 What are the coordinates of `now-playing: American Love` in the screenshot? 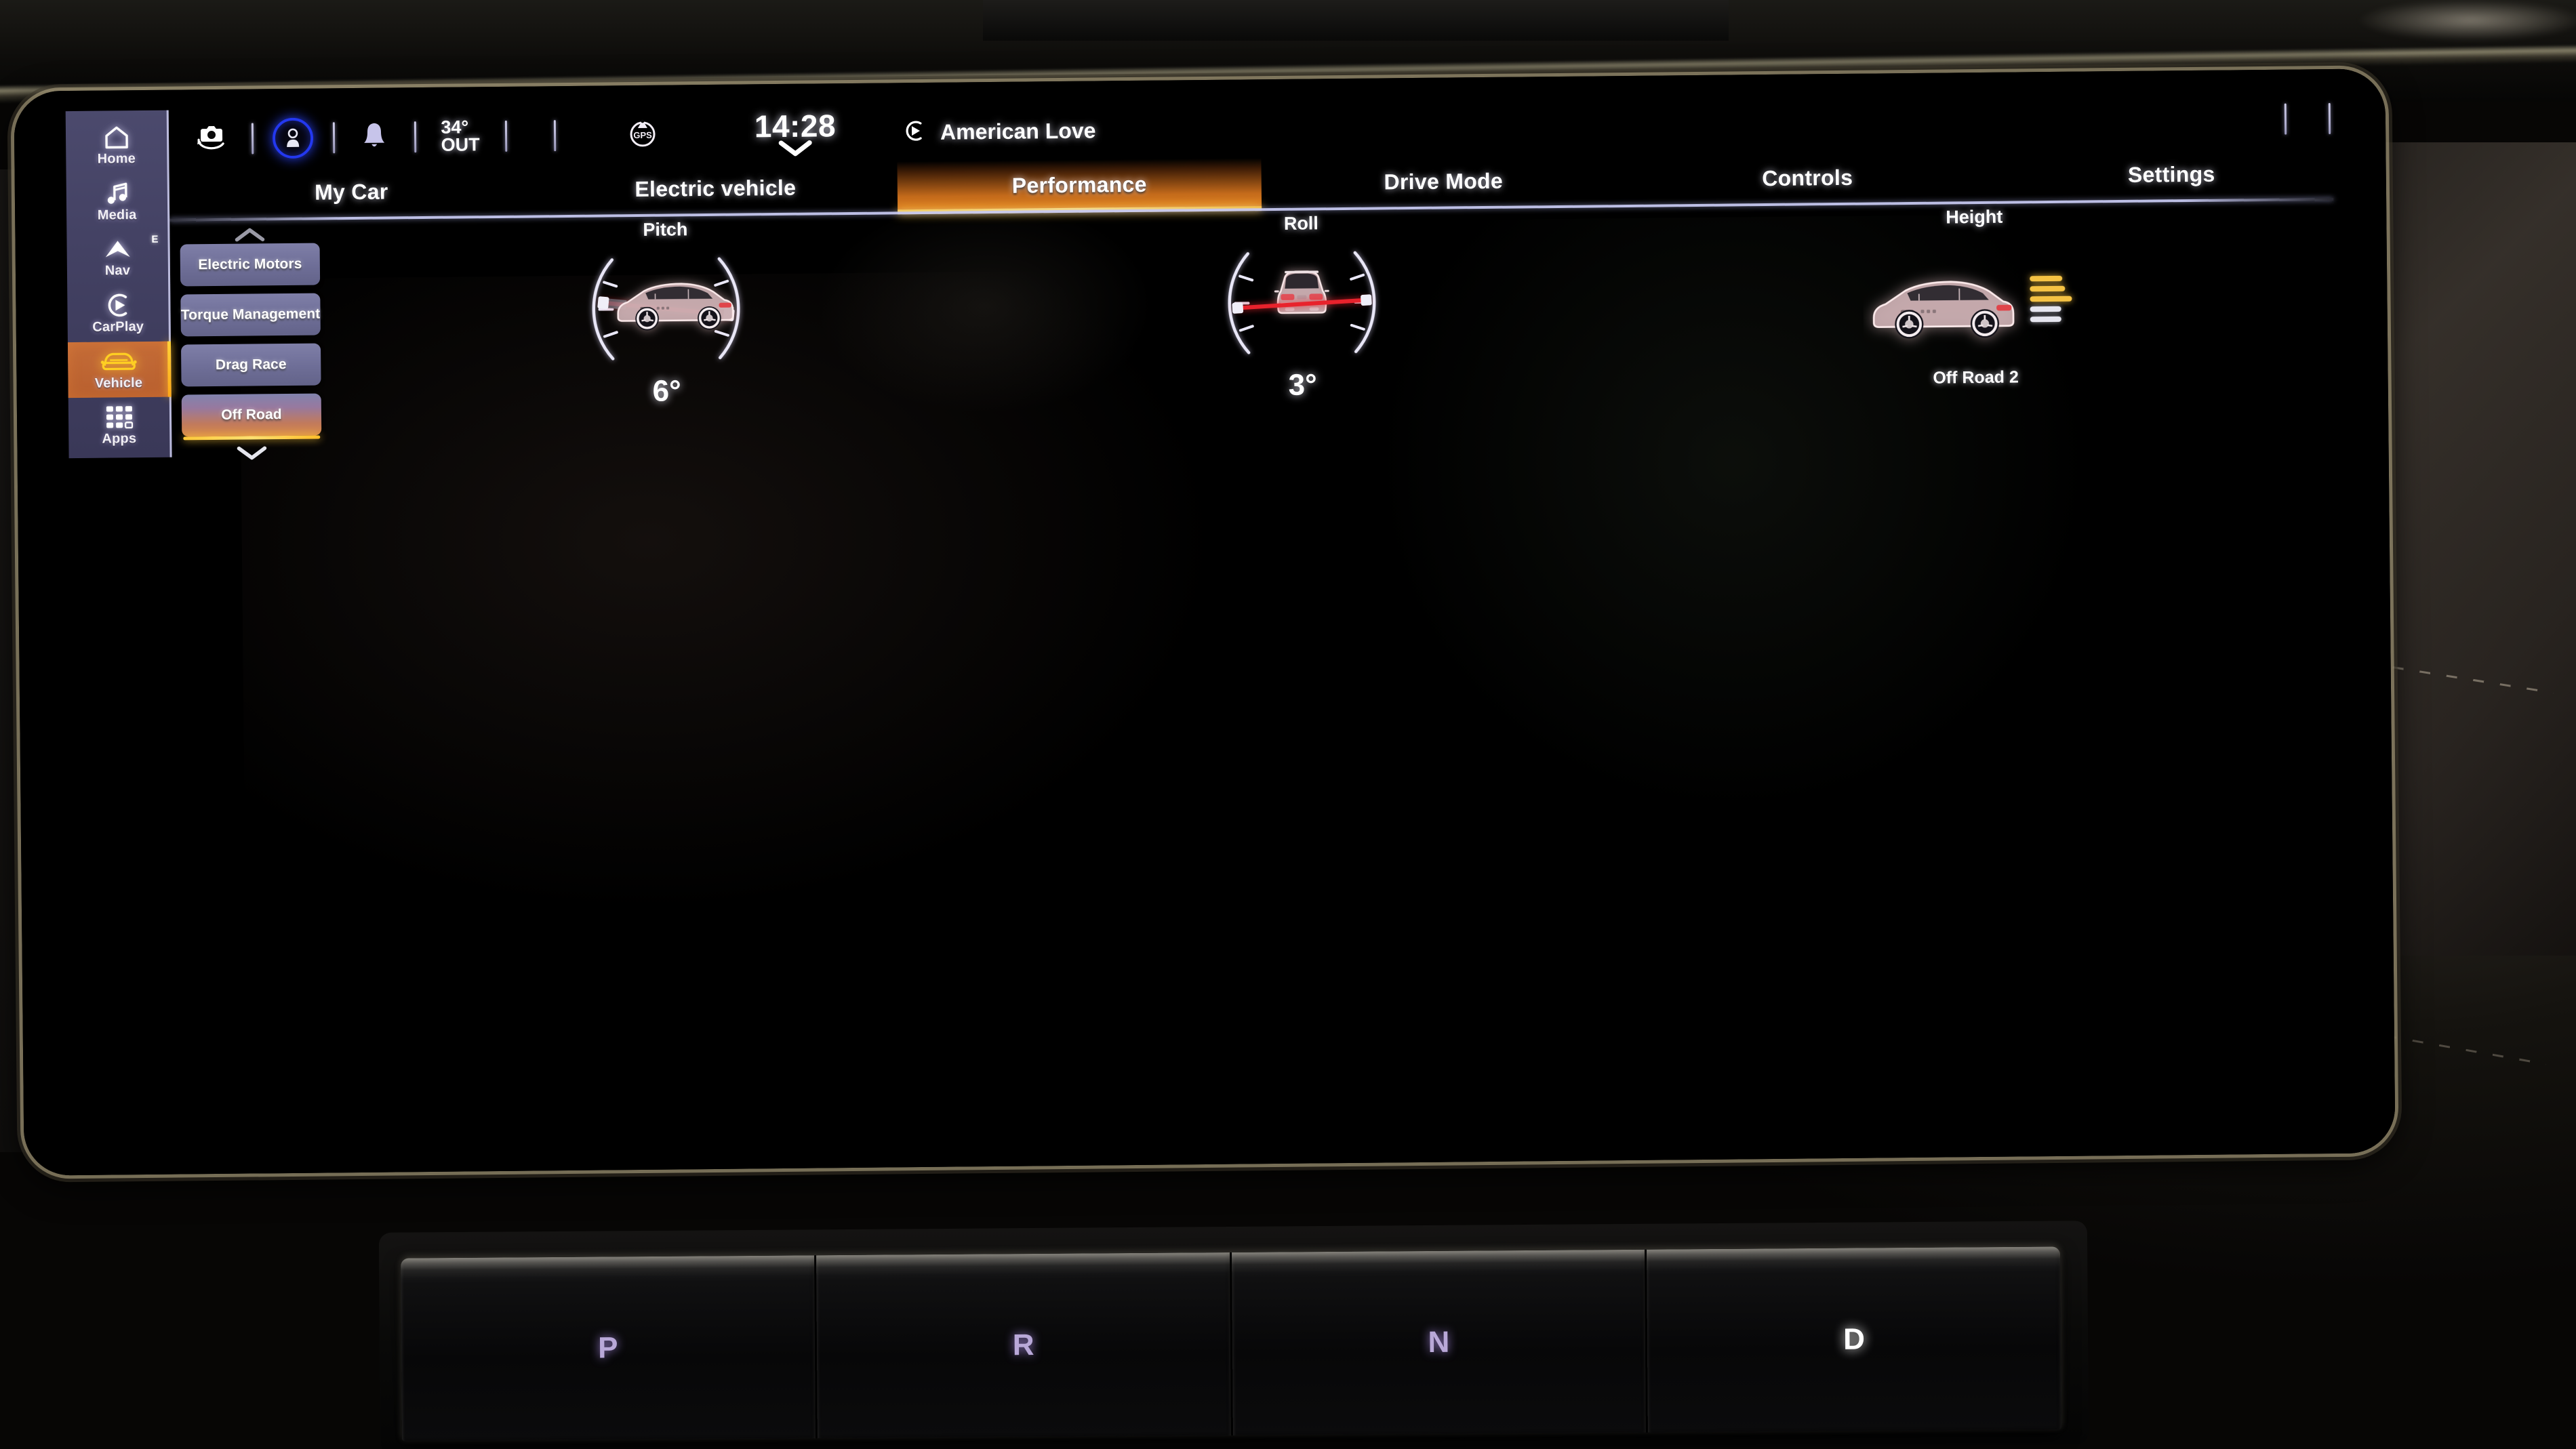 It's located at (1598, 125).